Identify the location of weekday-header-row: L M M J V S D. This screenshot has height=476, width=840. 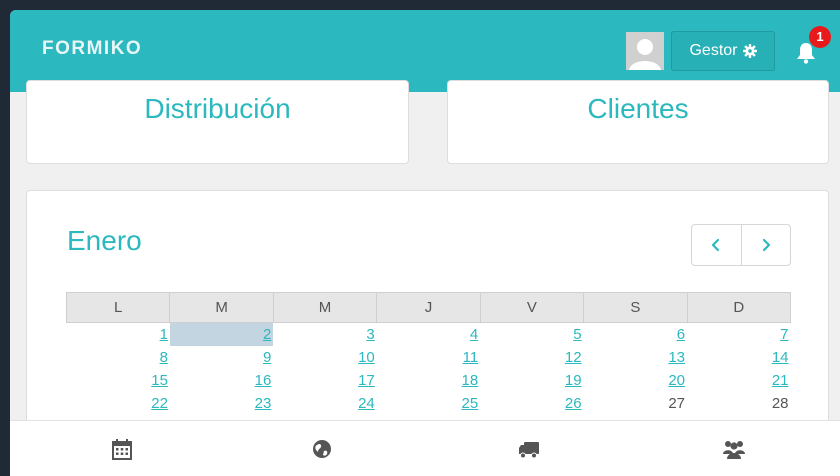
(428, 307).